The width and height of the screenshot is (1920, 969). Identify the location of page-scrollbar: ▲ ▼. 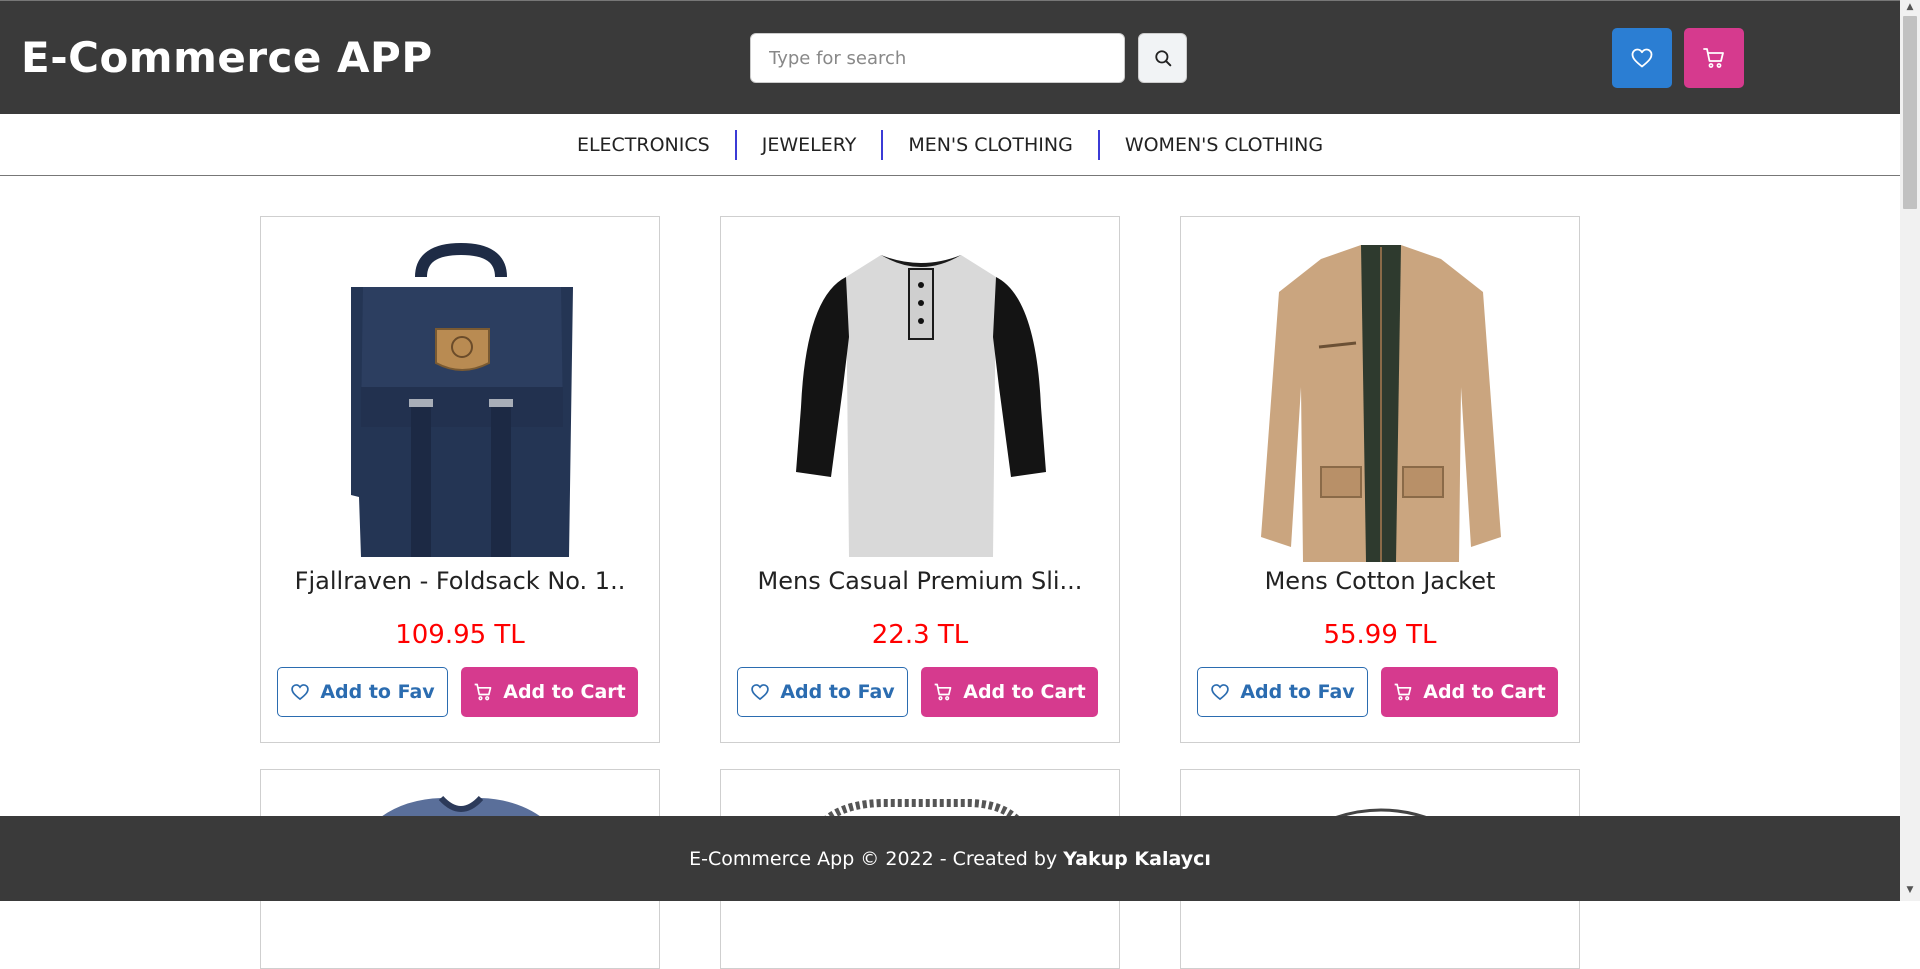
(1910, 450).